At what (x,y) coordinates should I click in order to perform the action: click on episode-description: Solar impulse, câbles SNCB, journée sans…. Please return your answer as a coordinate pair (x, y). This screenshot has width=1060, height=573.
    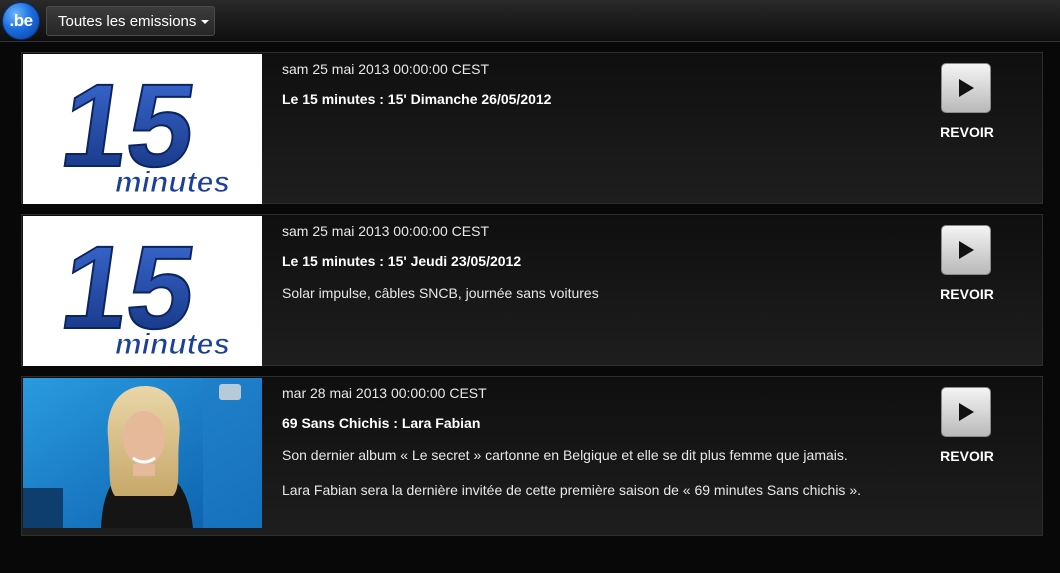
    Looking at the image, I should click on (440, 293).